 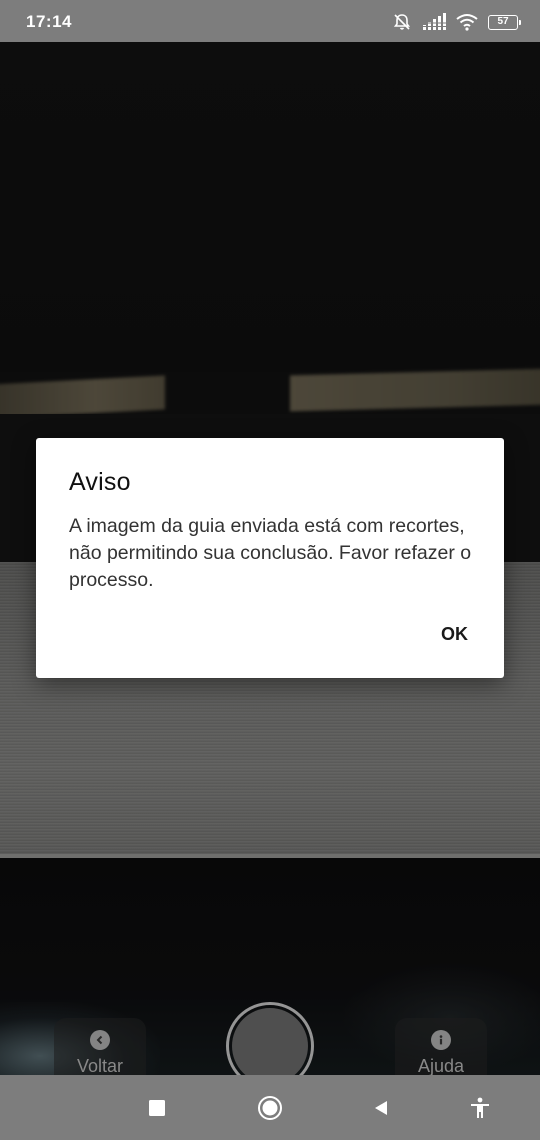 I want to click on battery-level: 57, so click(x=503, y=21).